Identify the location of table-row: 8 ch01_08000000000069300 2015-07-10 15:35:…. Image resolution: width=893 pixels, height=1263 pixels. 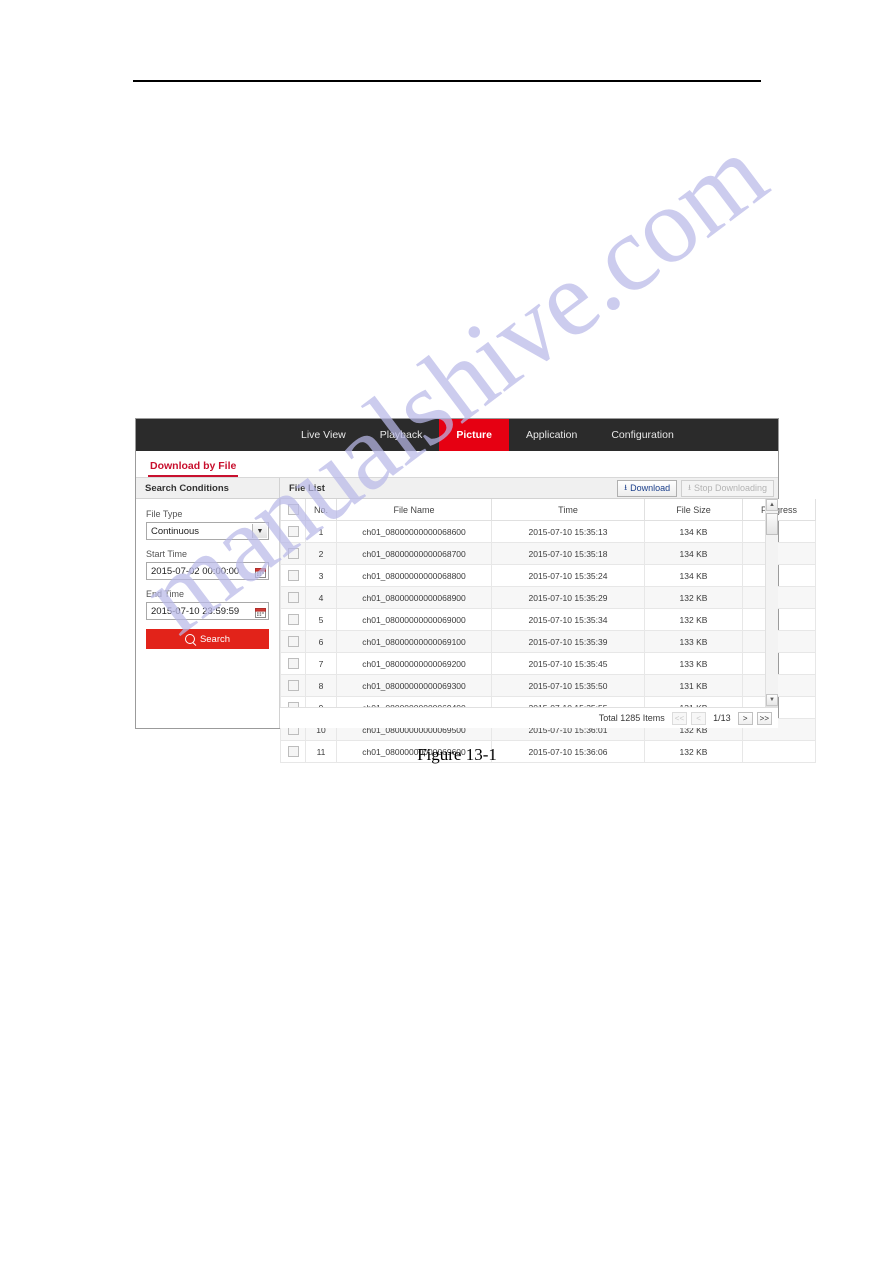
(548, 685).